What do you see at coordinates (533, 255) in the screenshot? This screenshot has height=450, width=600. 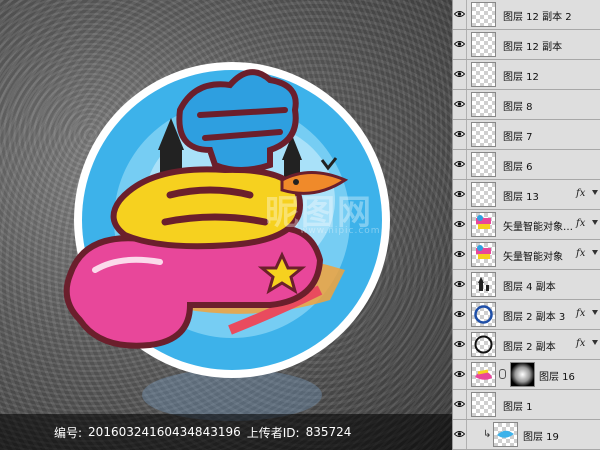 I see `layer-name: 矢量智能对象` at bounding box center [533, 255].